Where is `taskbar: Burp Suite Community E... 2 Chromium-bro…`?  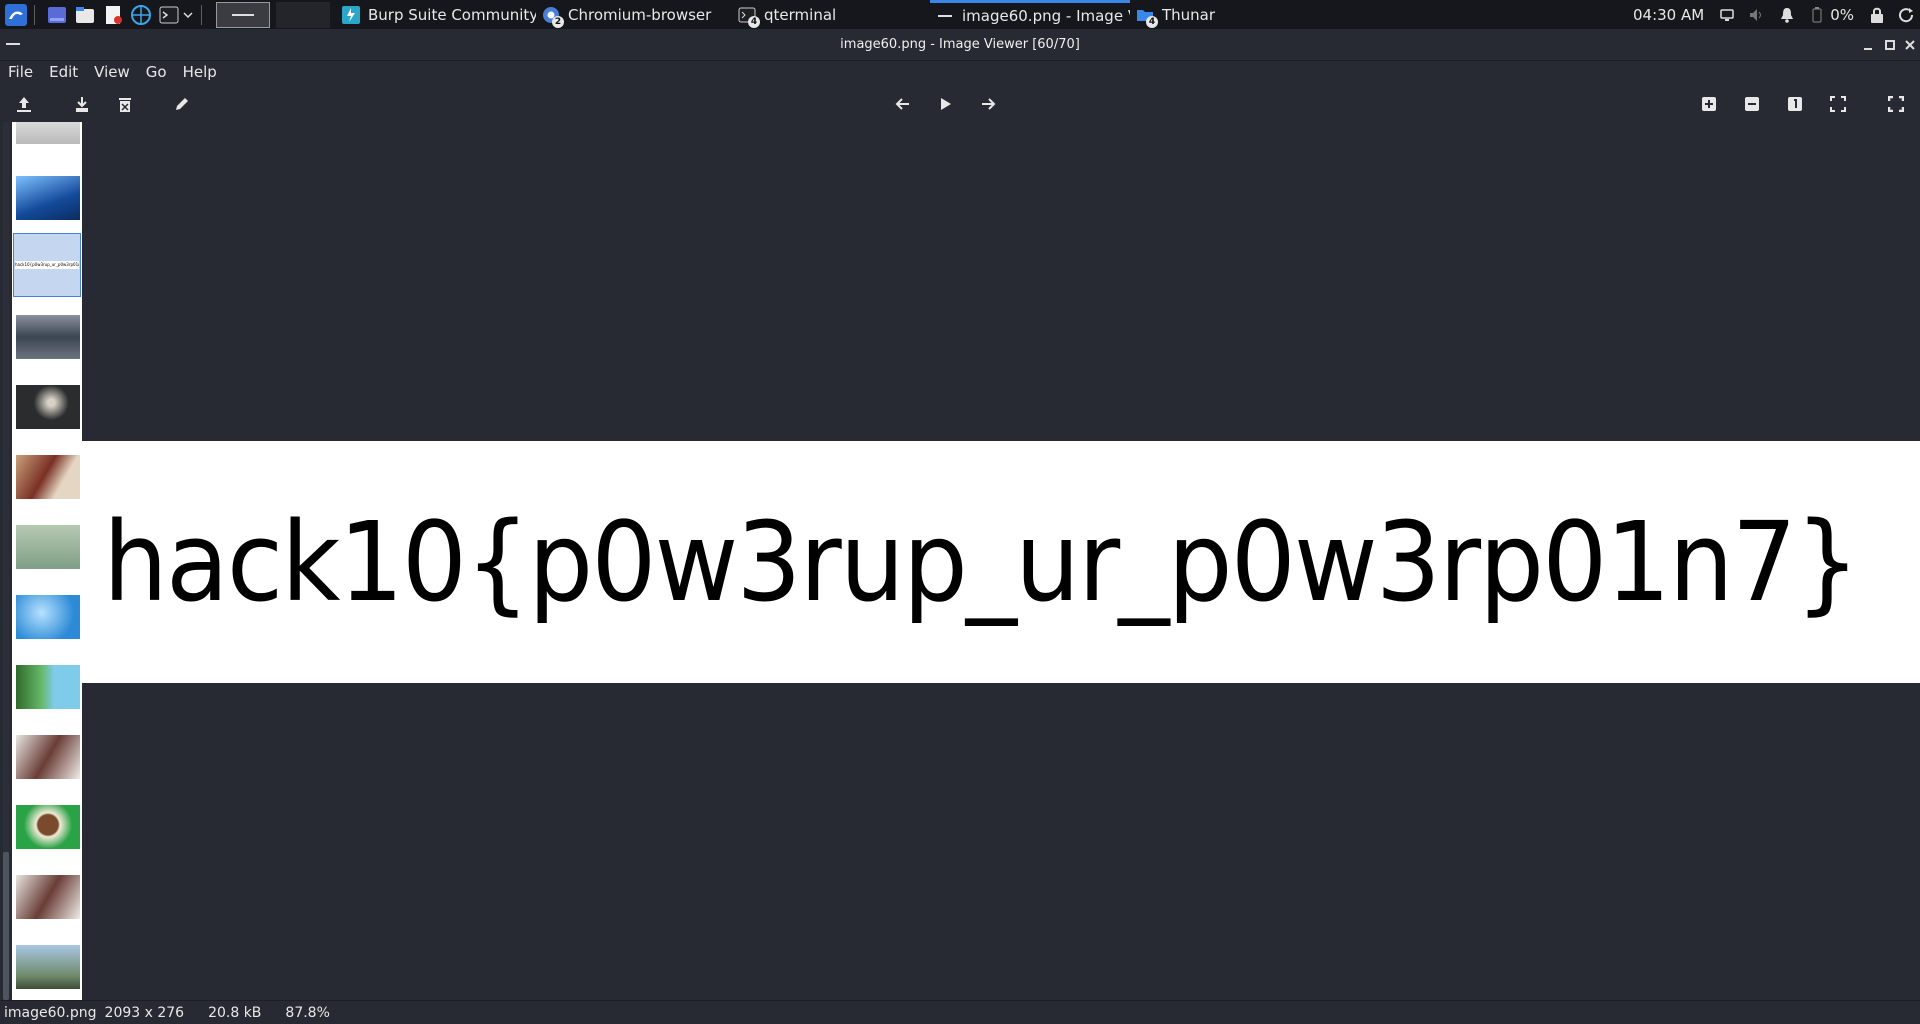 taskbar: Burp Suite Community E... 2 Chromium-bro… is located at coordinates (960, 14).